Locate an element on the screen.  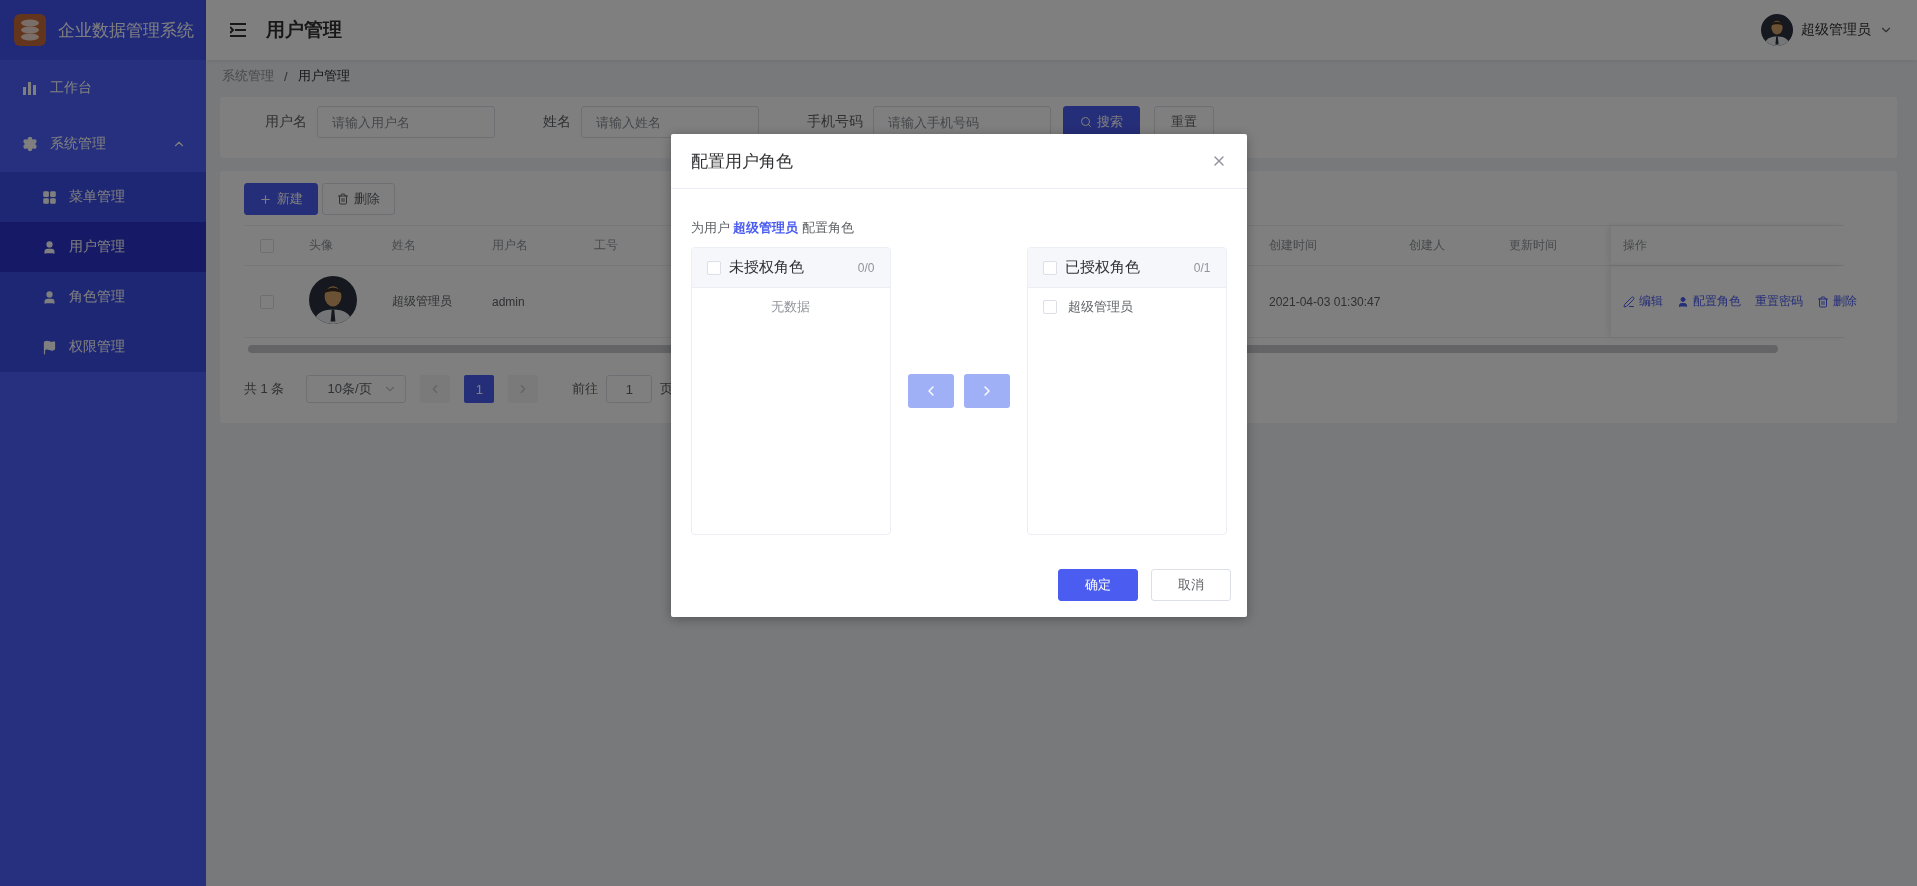
settings-icon is located at coordinates (30, 144).